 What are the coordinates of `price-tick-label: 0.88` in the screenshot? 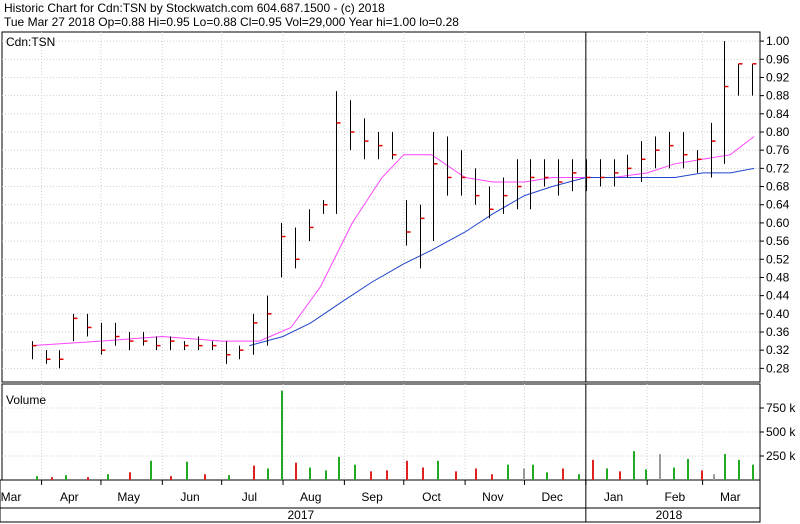 It's located at (778, 96).